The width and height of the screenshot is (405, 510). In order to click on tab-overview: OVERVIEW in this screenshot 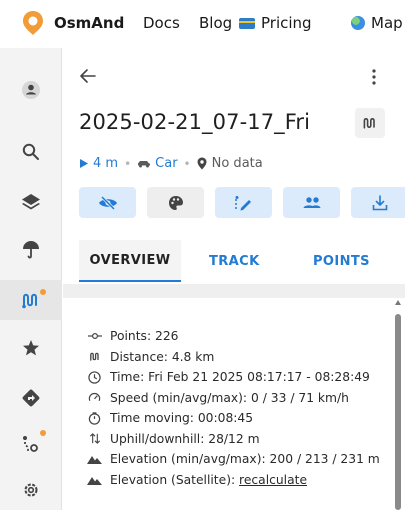, I will do `click(130, 261)`.